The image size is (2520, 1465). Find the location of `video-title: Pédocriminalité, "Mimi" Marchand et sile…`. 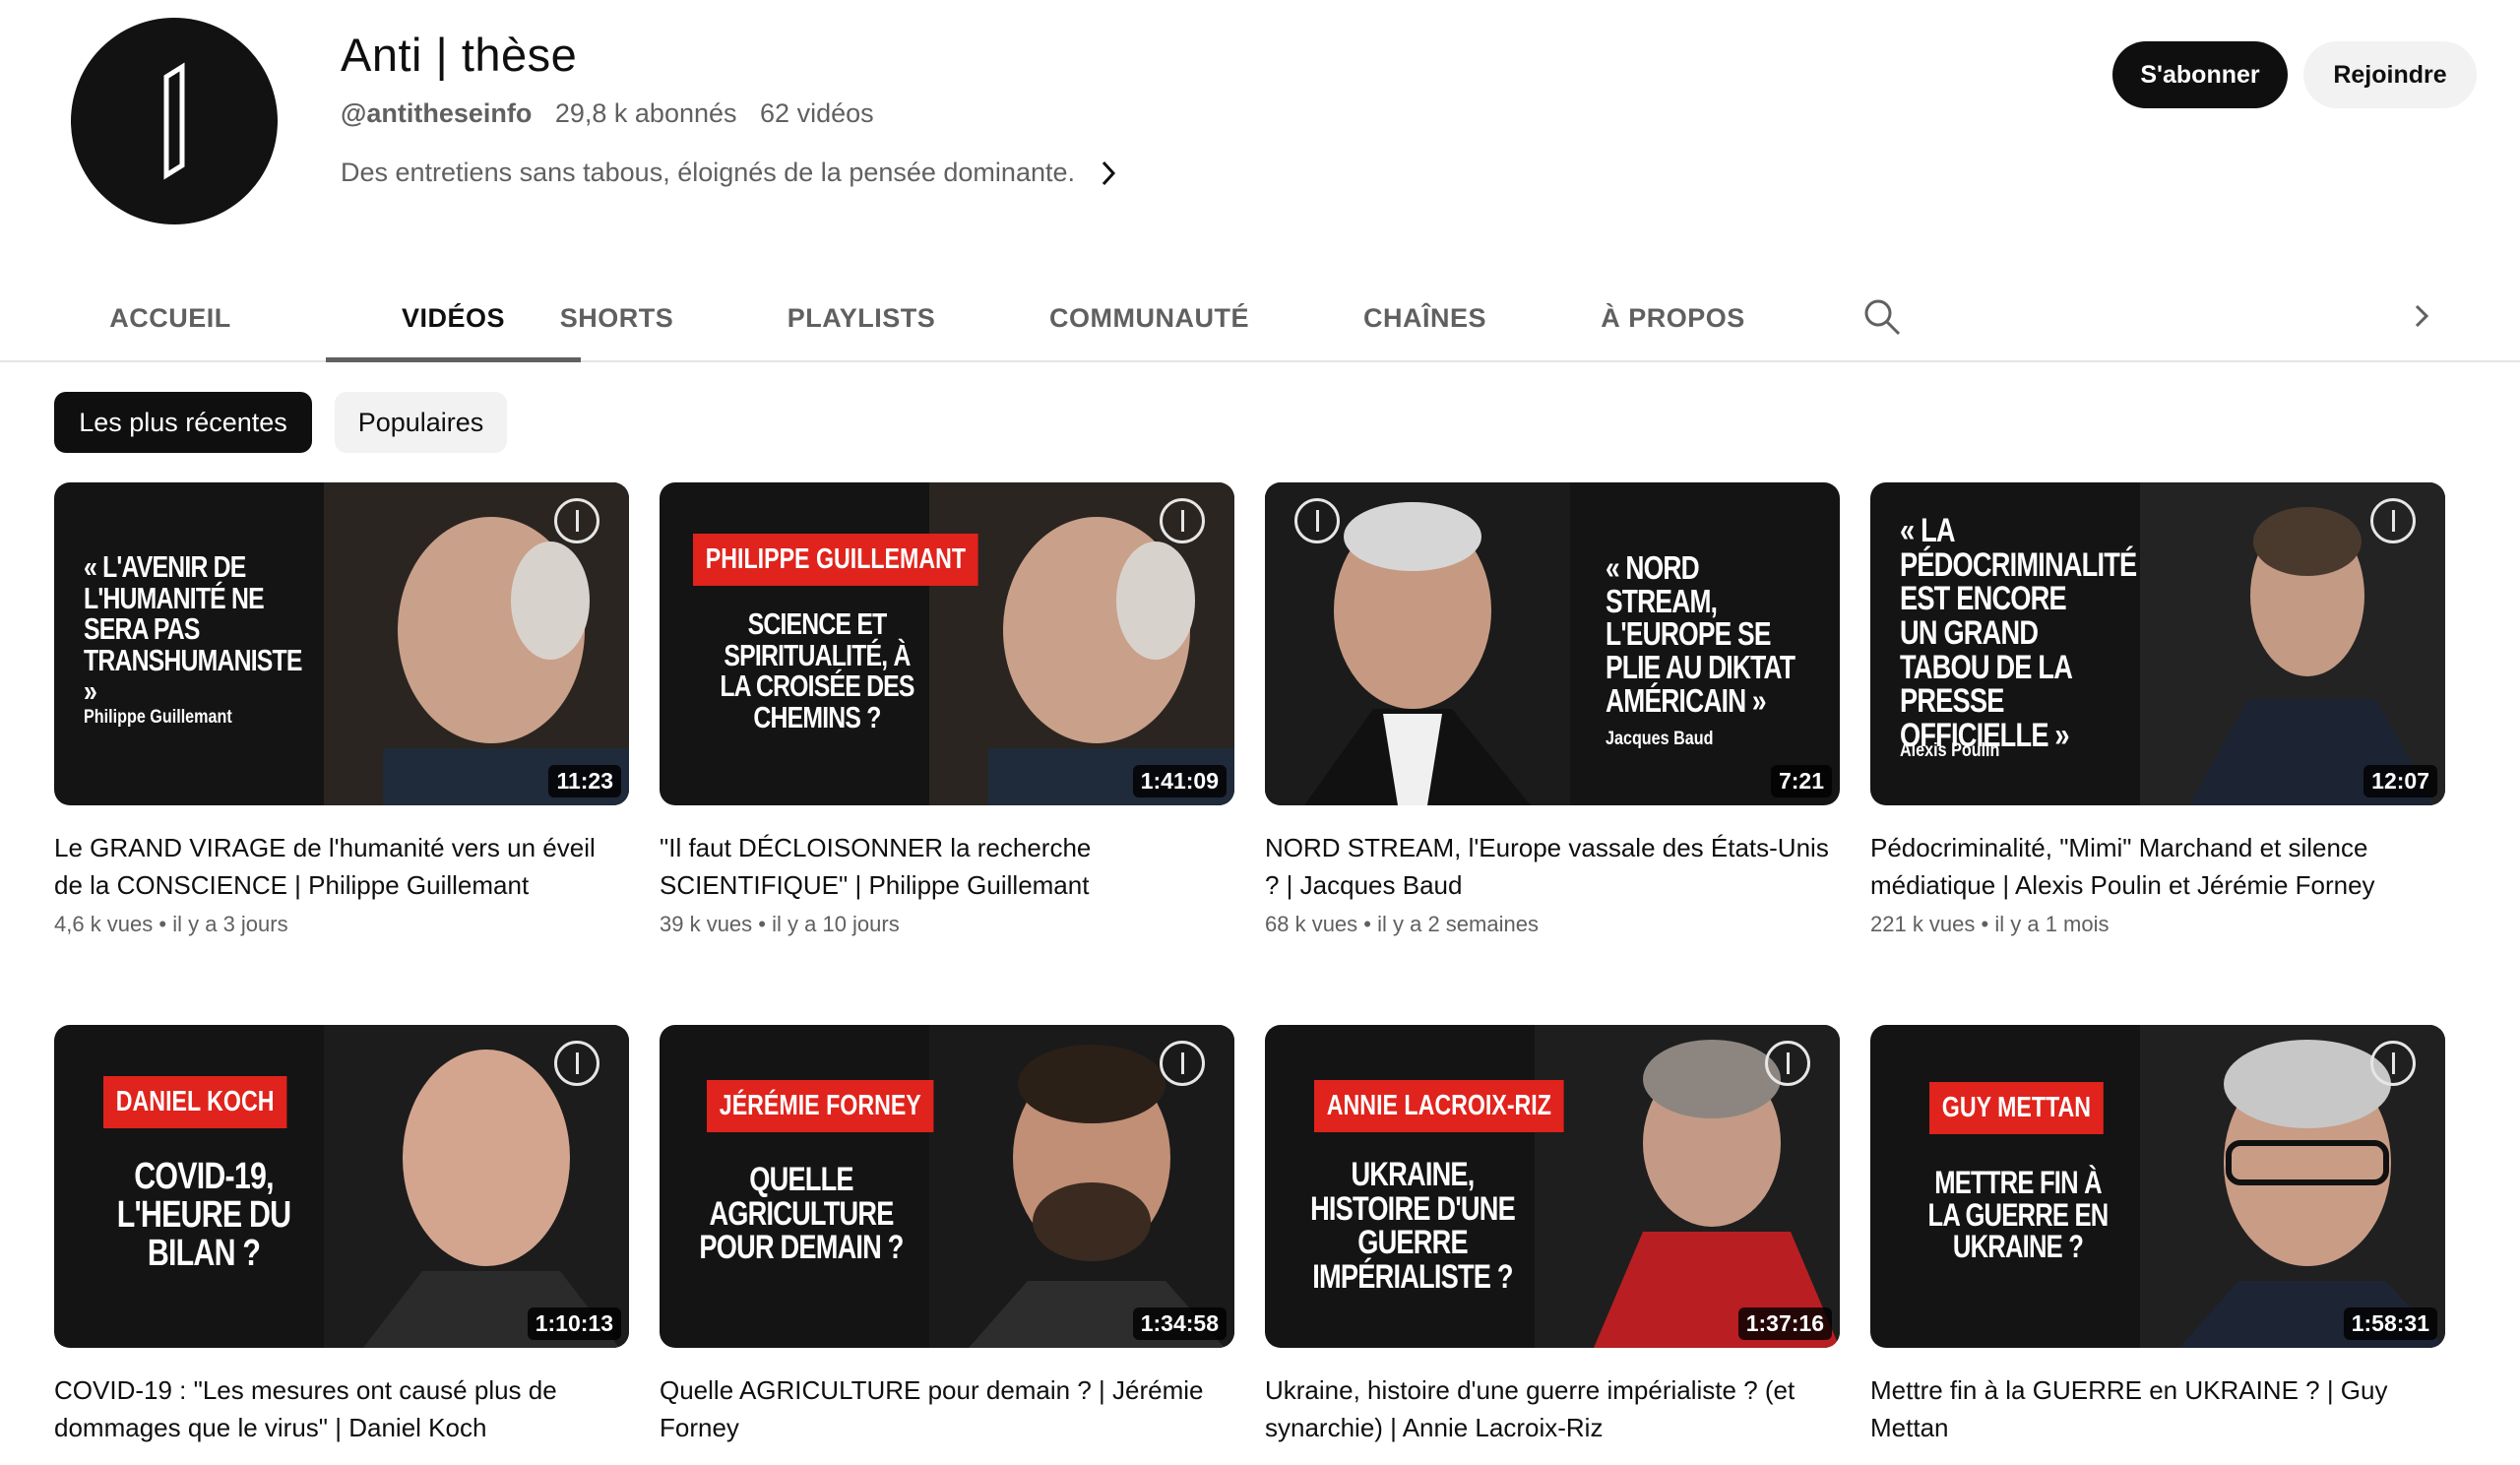

video-title: Pédocriminalité, "Mimi" Marchand et sile… is located at coordinates (2157, 866).